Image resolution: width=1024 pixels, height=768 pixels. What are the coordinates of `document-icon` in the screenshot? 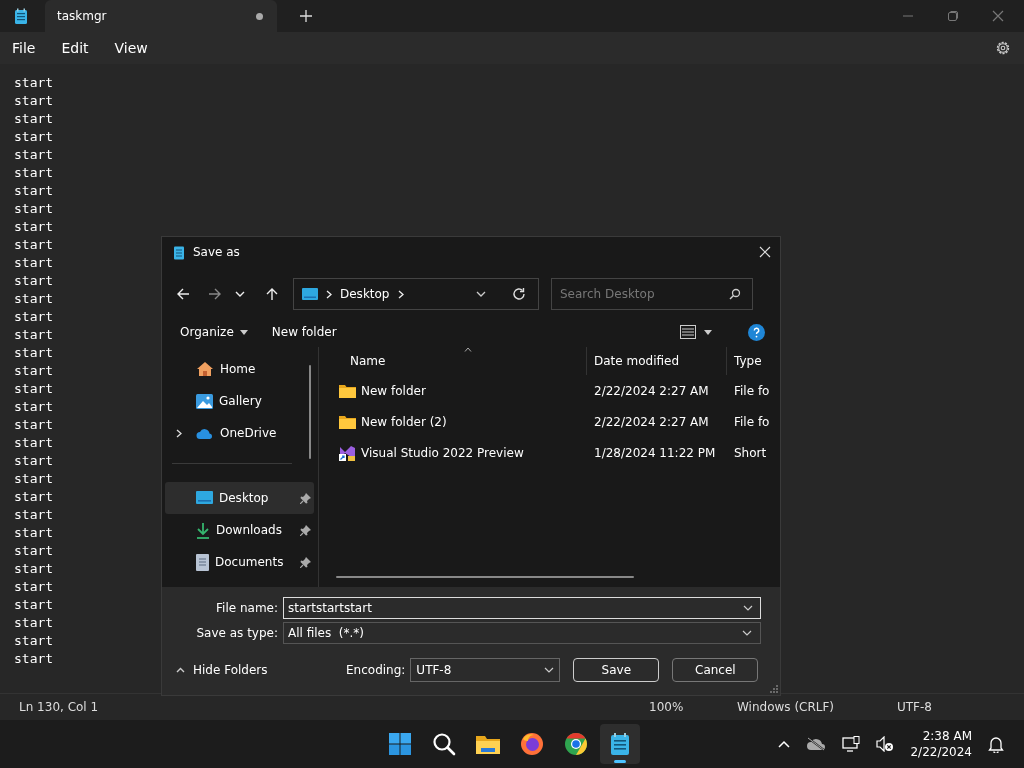 It's located at (202, 562).